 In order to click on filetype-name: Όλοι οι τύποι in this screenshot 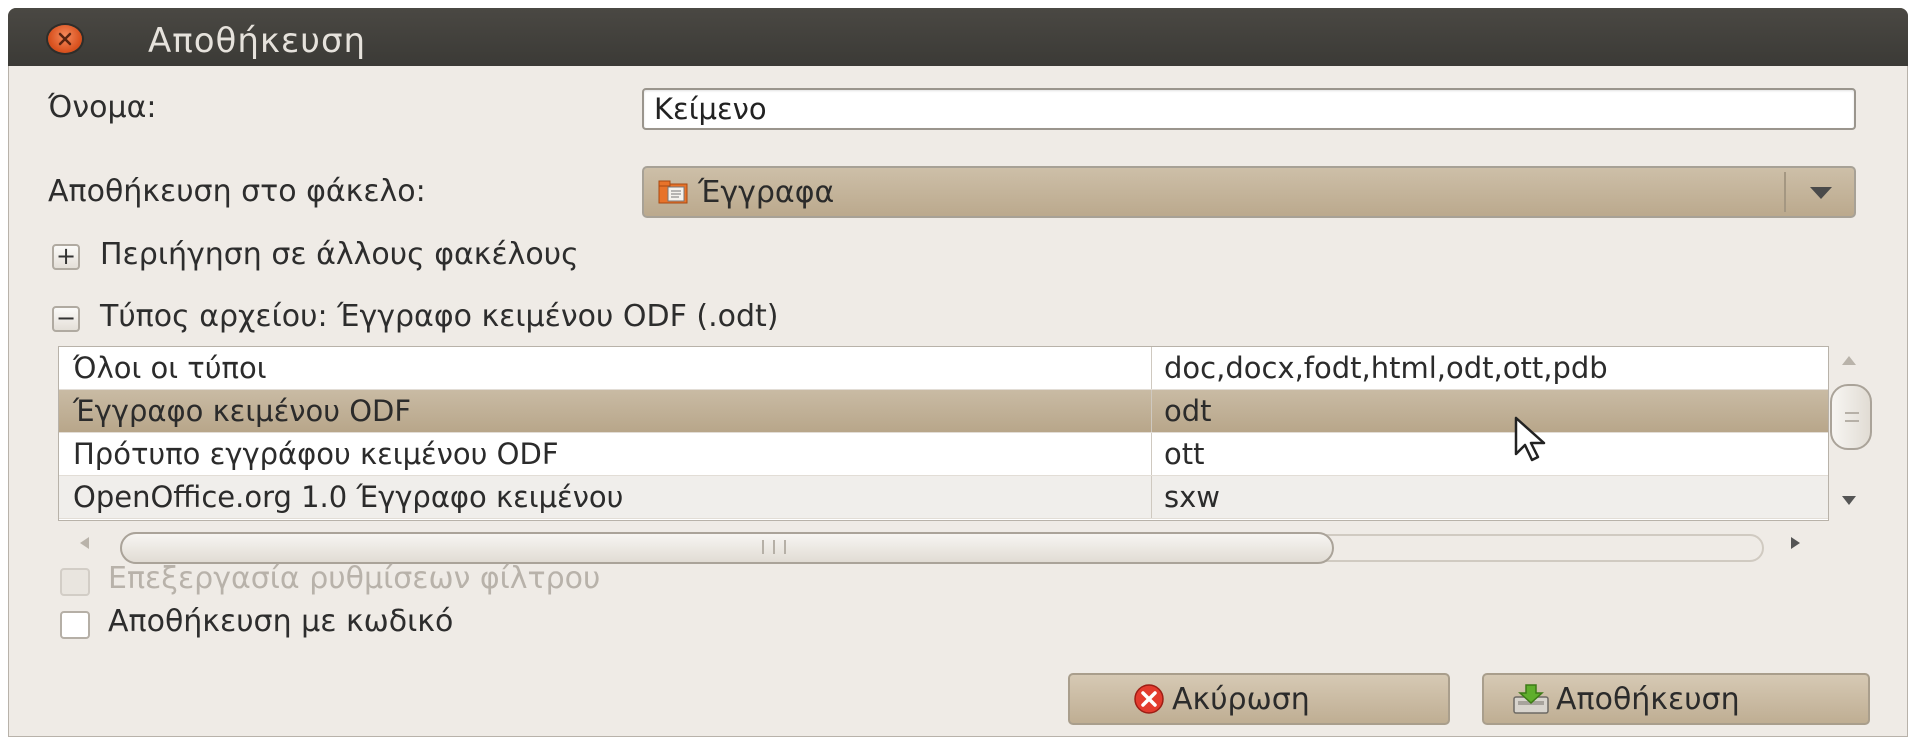, I will do `click(170, 368)`.